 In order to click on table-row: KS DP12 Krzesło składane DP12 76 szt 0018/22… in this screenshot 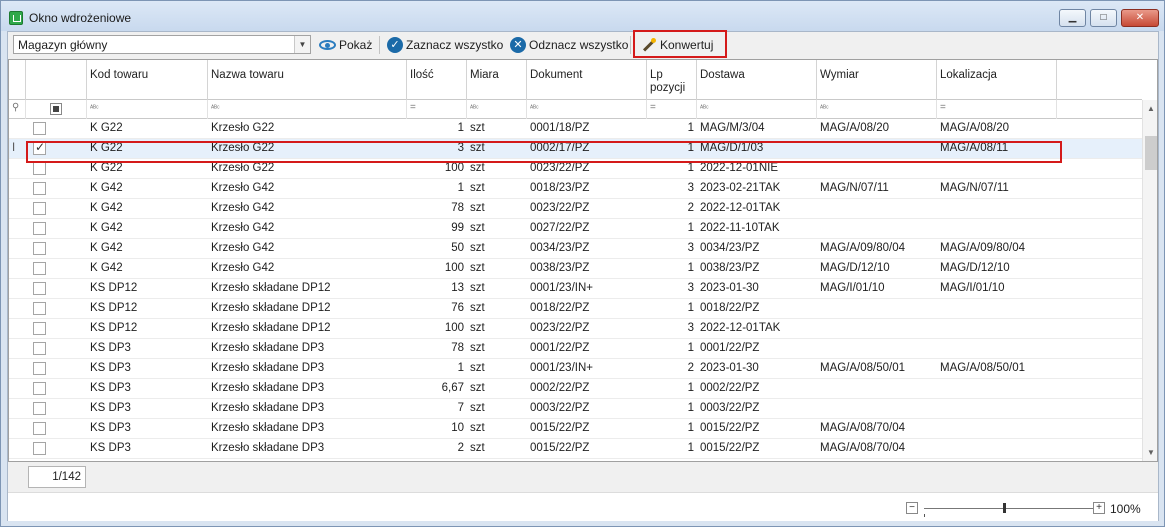, I will do `click(575, 309)`.